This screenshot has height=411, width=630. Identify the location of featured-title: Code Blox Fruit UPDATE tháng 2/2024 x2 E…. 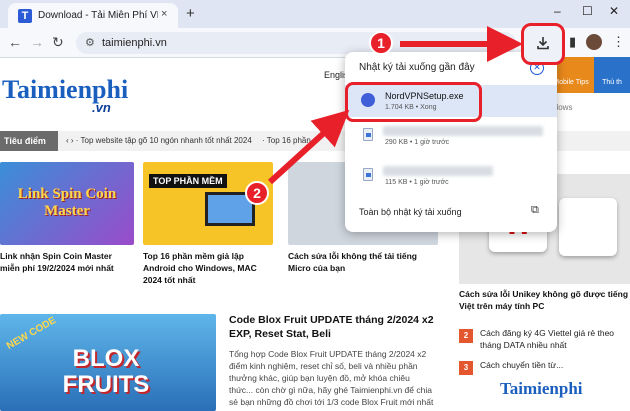
(336, 327).